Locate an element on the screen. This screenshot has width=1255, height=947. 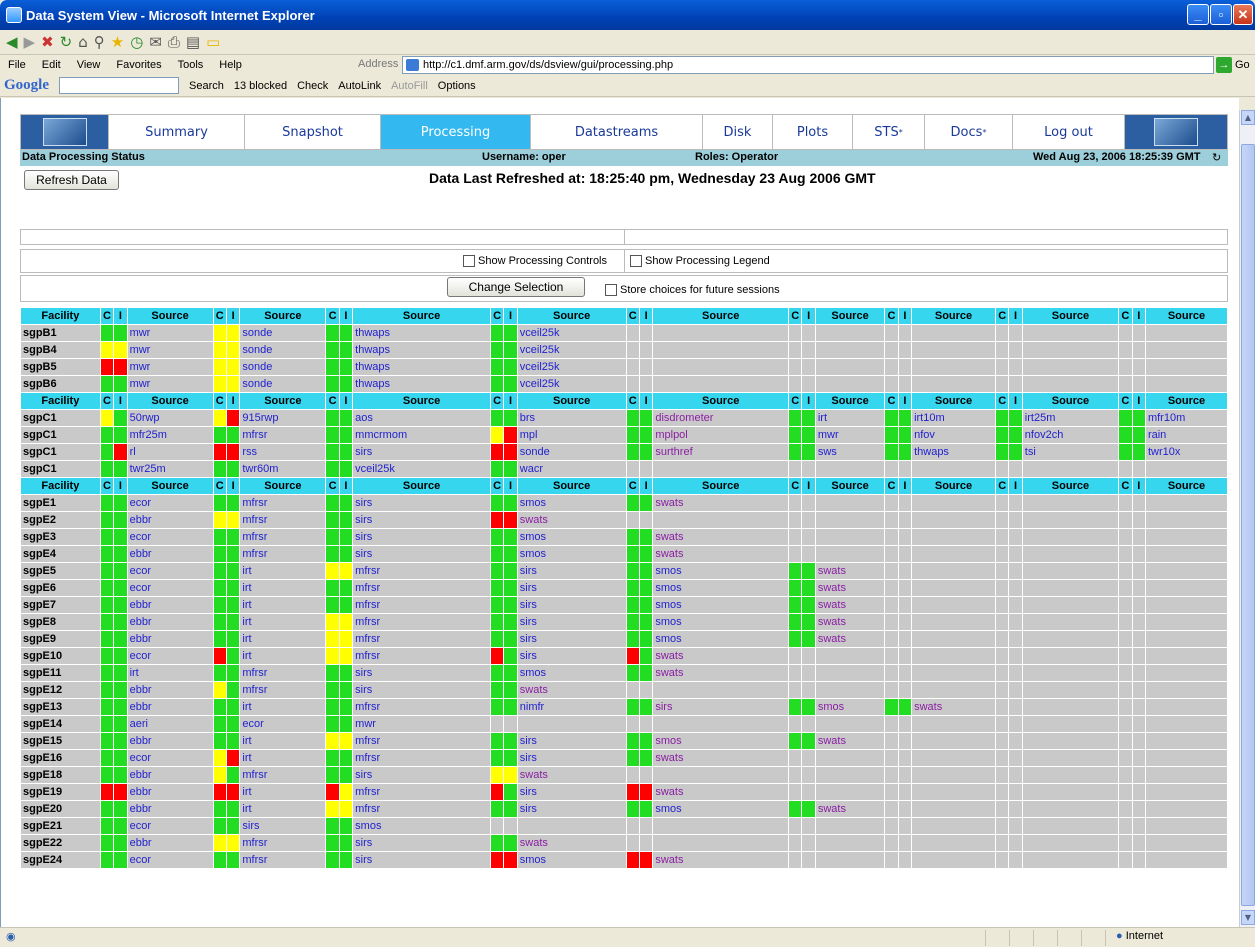
history-icon: ◷ is located at coordinates (136, 42).